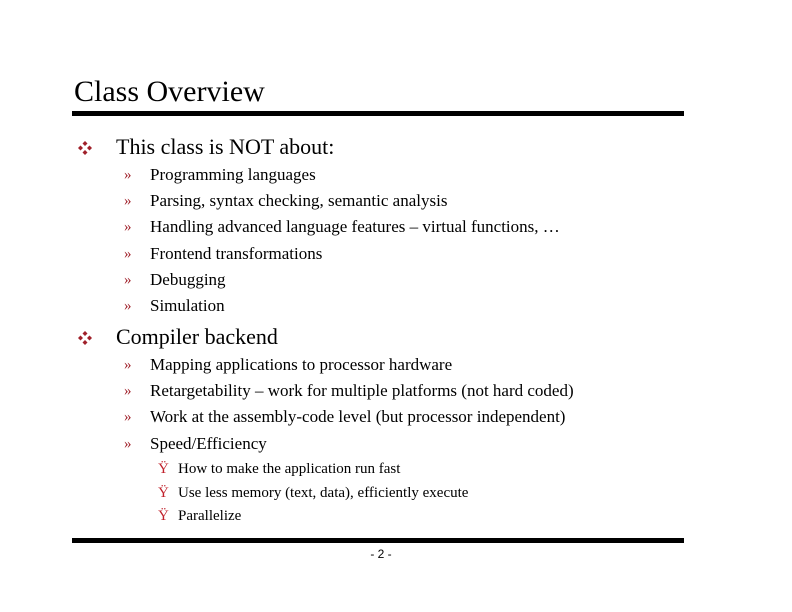  Describe the element at coordinates (210, 516) in the screenshot. I see `sub-list-item-text: Parallelize` at that location.